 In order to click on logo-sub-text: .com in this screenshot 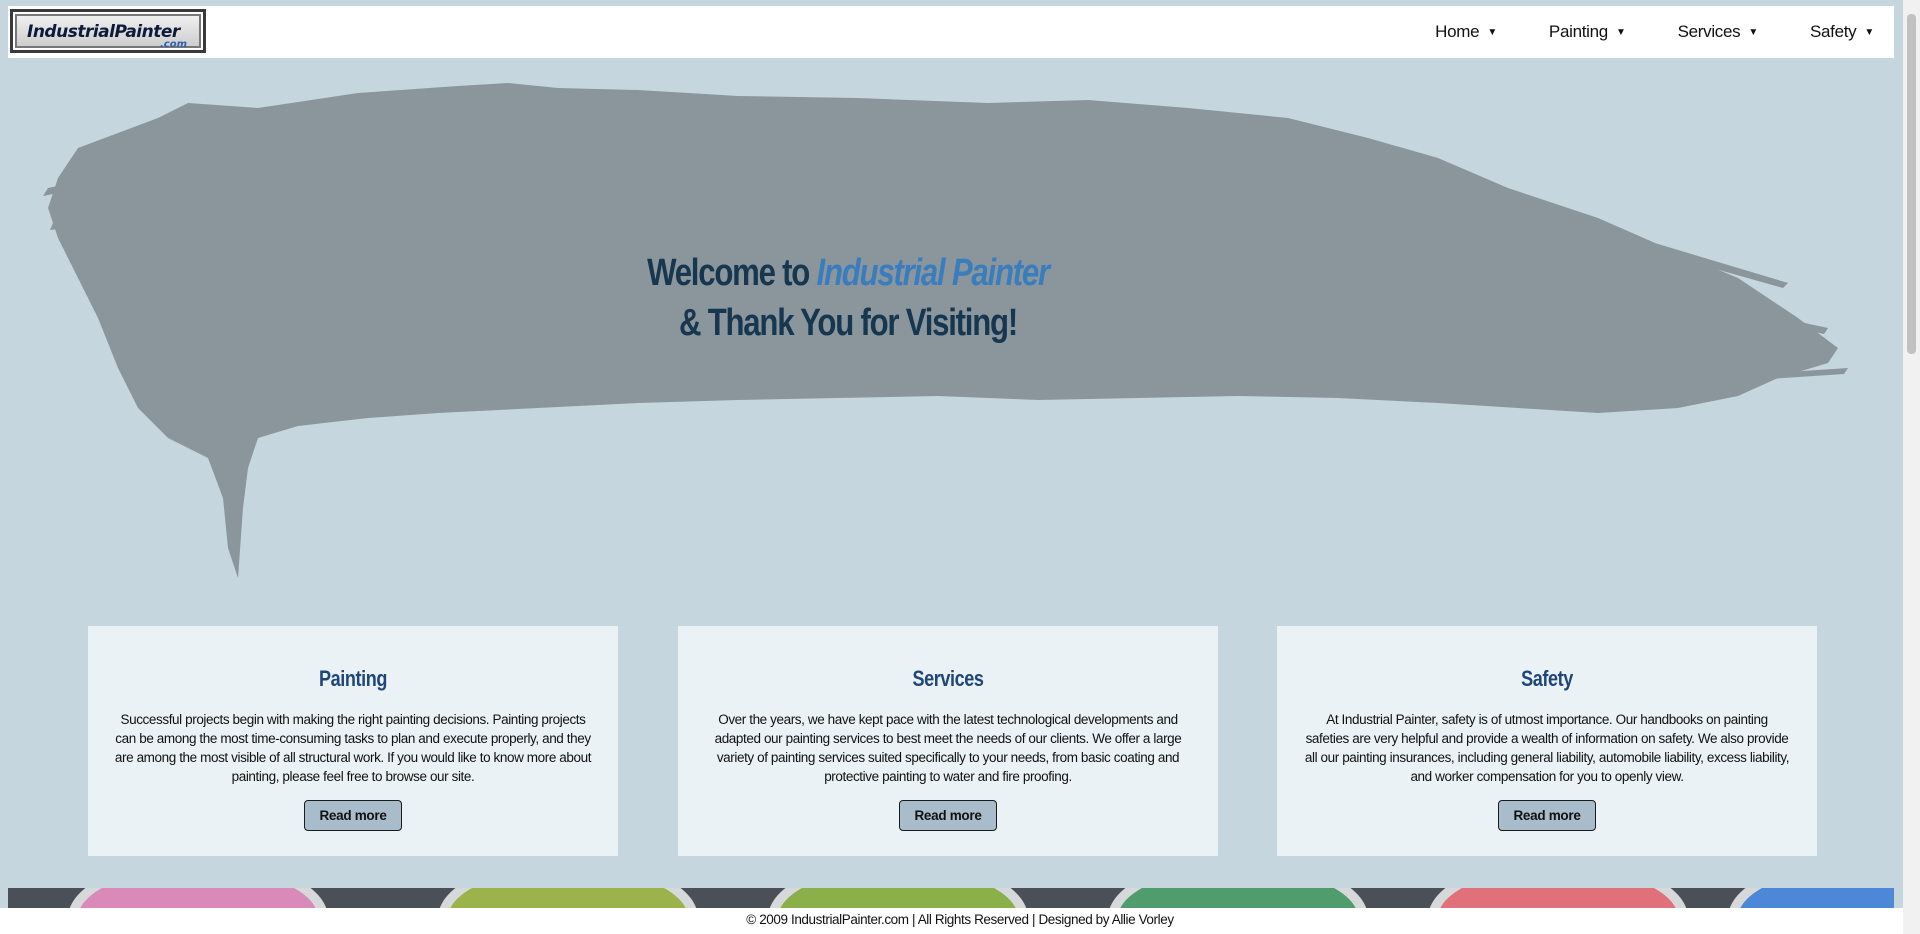, I will do `click(173, 44)`.